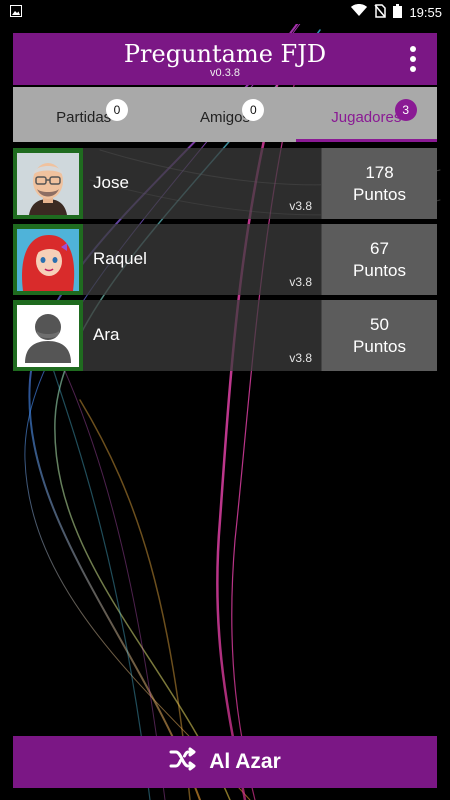 The width and height of the screenshot is (450, 800). Describe the element at coordinates (379, 172) in the screenshot. I see `score-value: 178` at that location.